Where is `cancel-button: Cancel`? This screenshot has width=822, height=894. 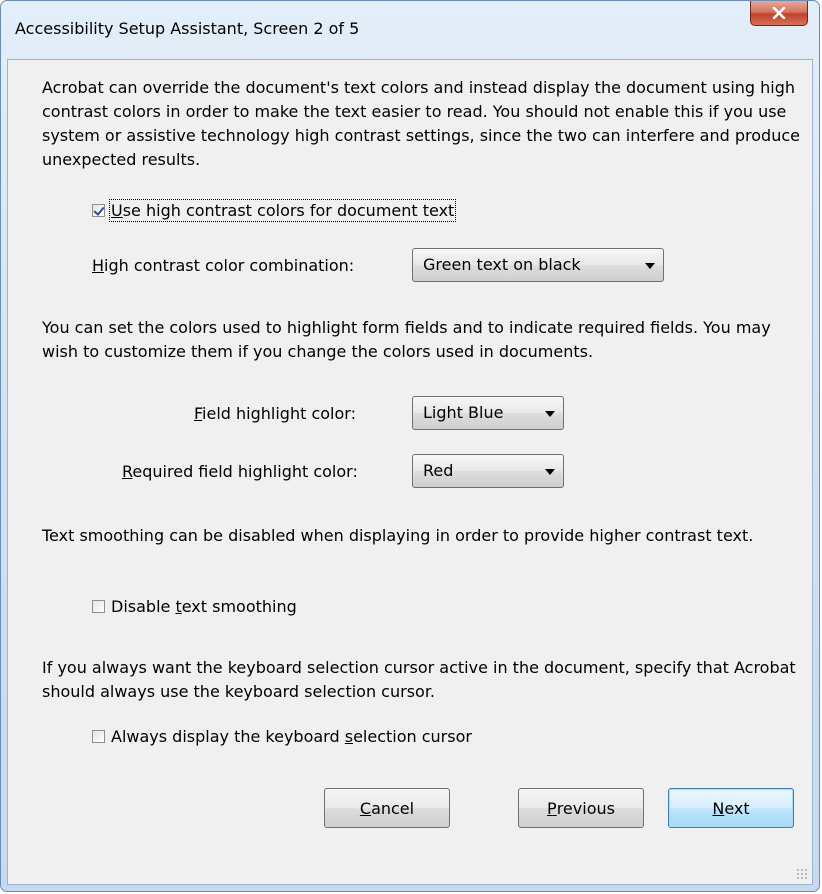 cancel-button: Cancel is located at coordinates (387, 808).